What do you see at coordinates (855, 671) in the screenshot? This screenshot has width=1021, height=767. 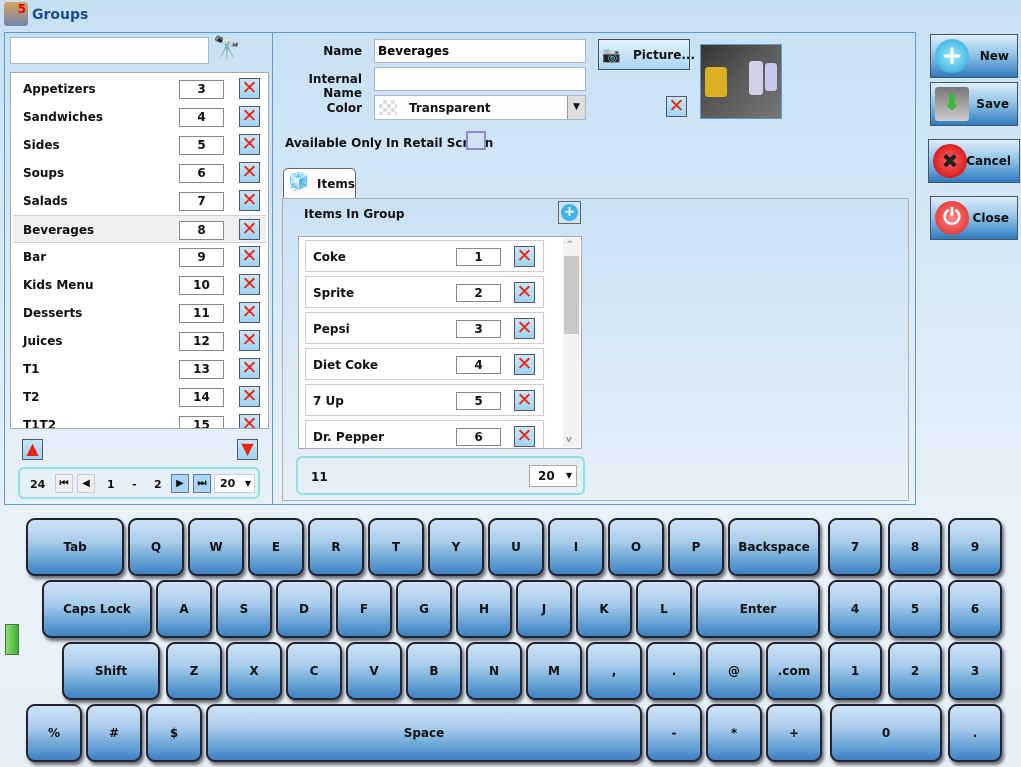 I see `key-1: 1` at bounding box center [855, 671].